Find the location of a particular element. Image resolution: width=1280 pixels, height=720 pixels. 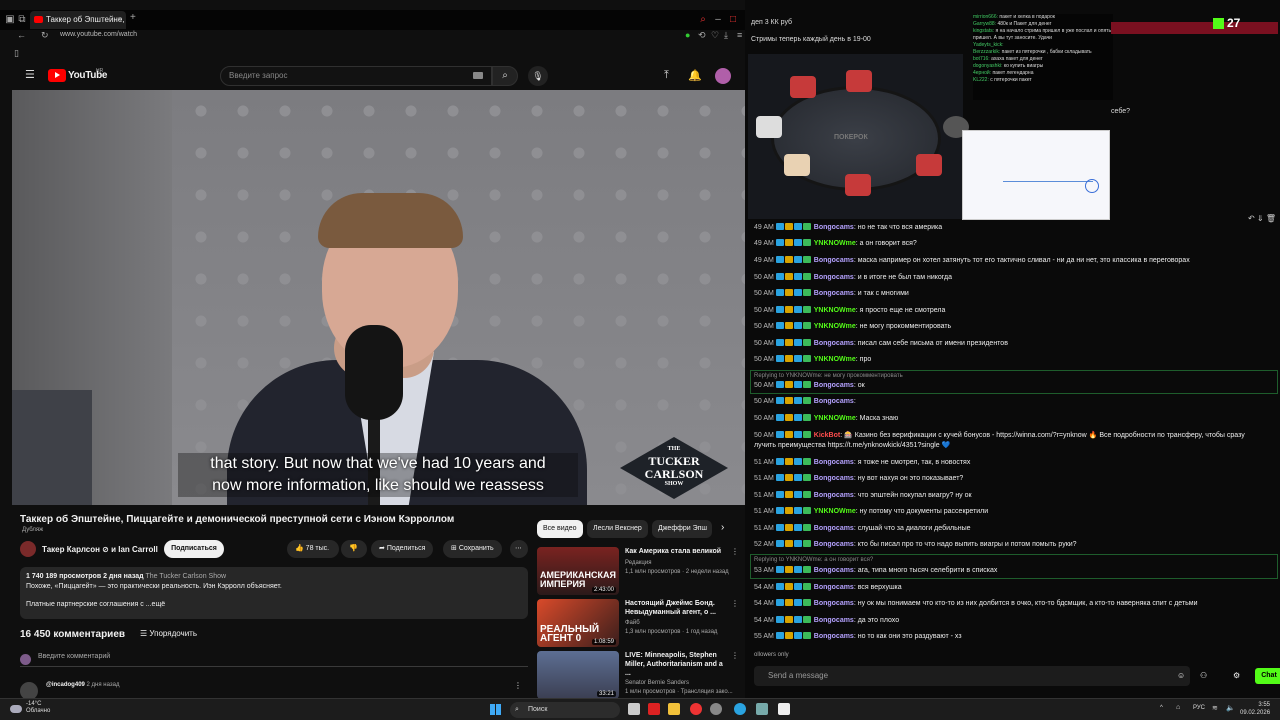

video-thumbnail: АМЕРИКАНСКАЯ ИМПЕРИЯ 2:43:00 is located at coordinates (578, 571).